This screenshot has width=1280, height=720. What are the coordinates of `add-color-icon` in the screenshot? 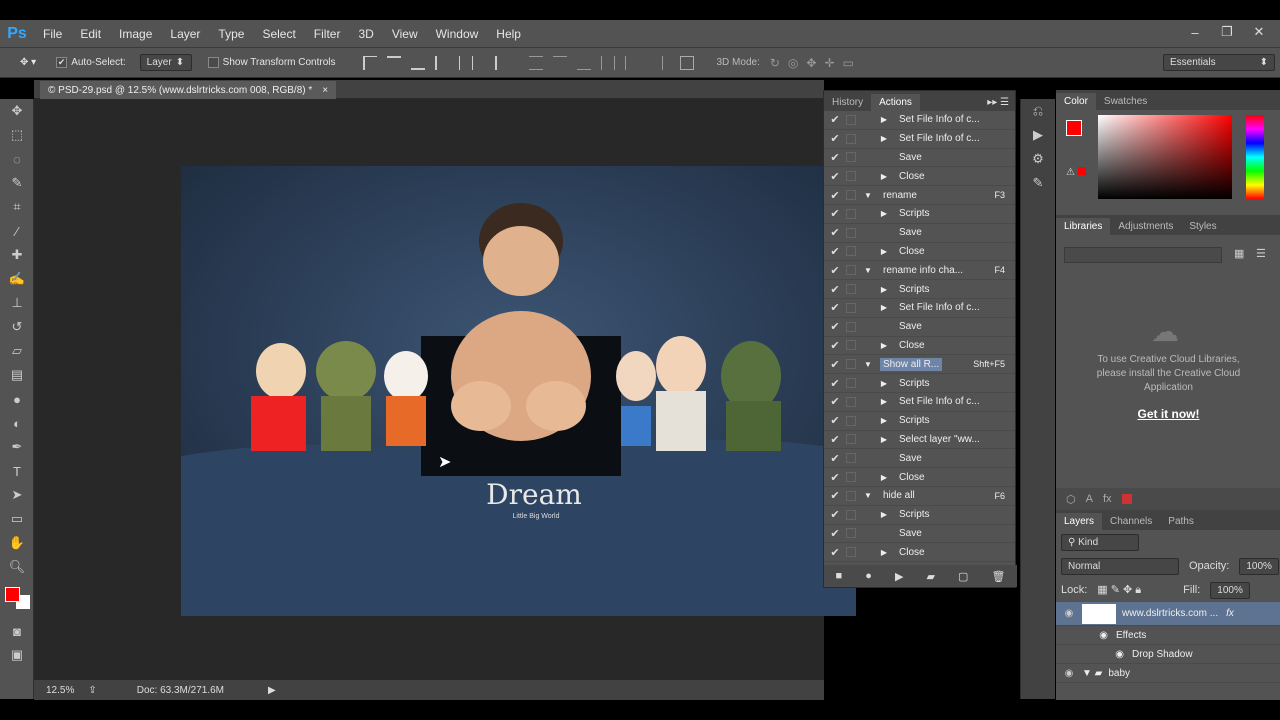 It's located at (1126, 499).